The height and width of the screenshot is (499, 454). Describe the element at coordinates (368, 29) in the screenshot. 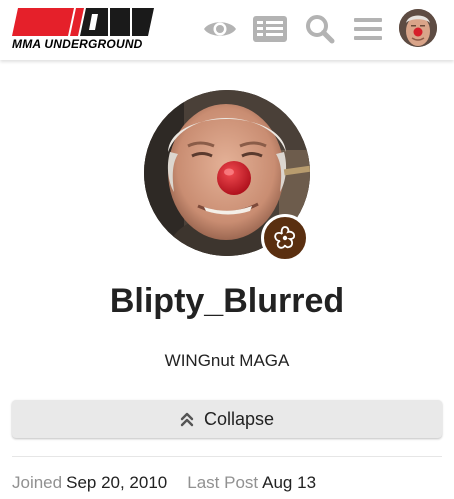

I see `hamburger-icon` at that location.